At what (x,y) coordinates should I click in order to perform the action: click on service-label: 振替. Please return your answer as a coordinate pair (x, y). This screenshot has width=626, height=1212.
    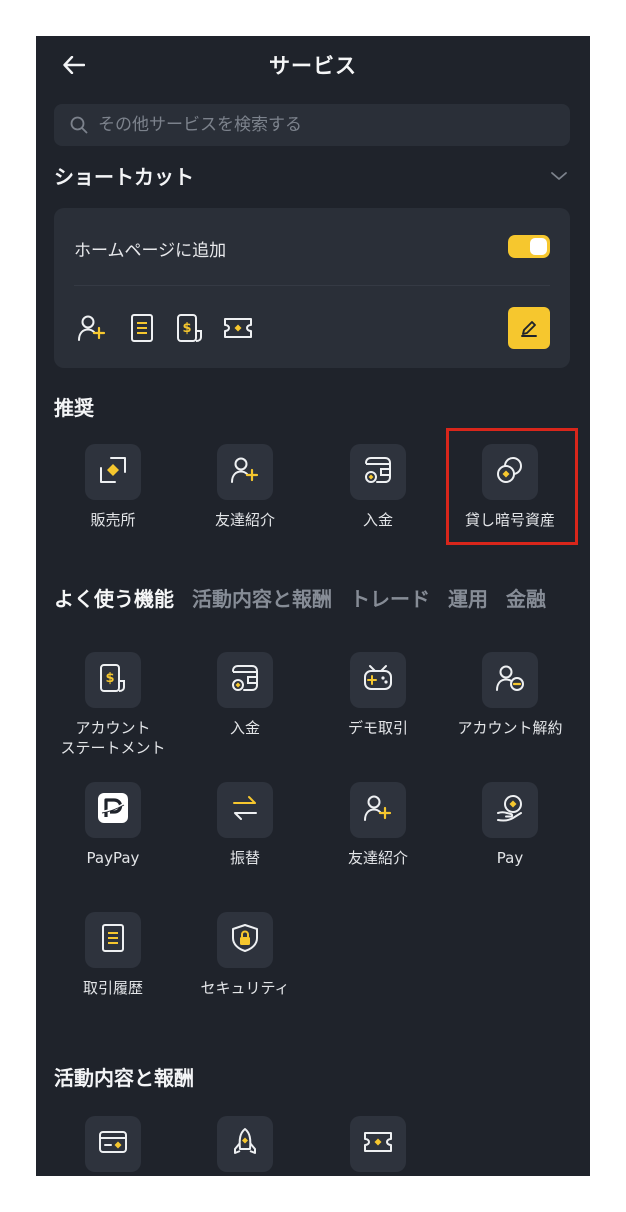
    Looking at the image, I should click on (244, 858).